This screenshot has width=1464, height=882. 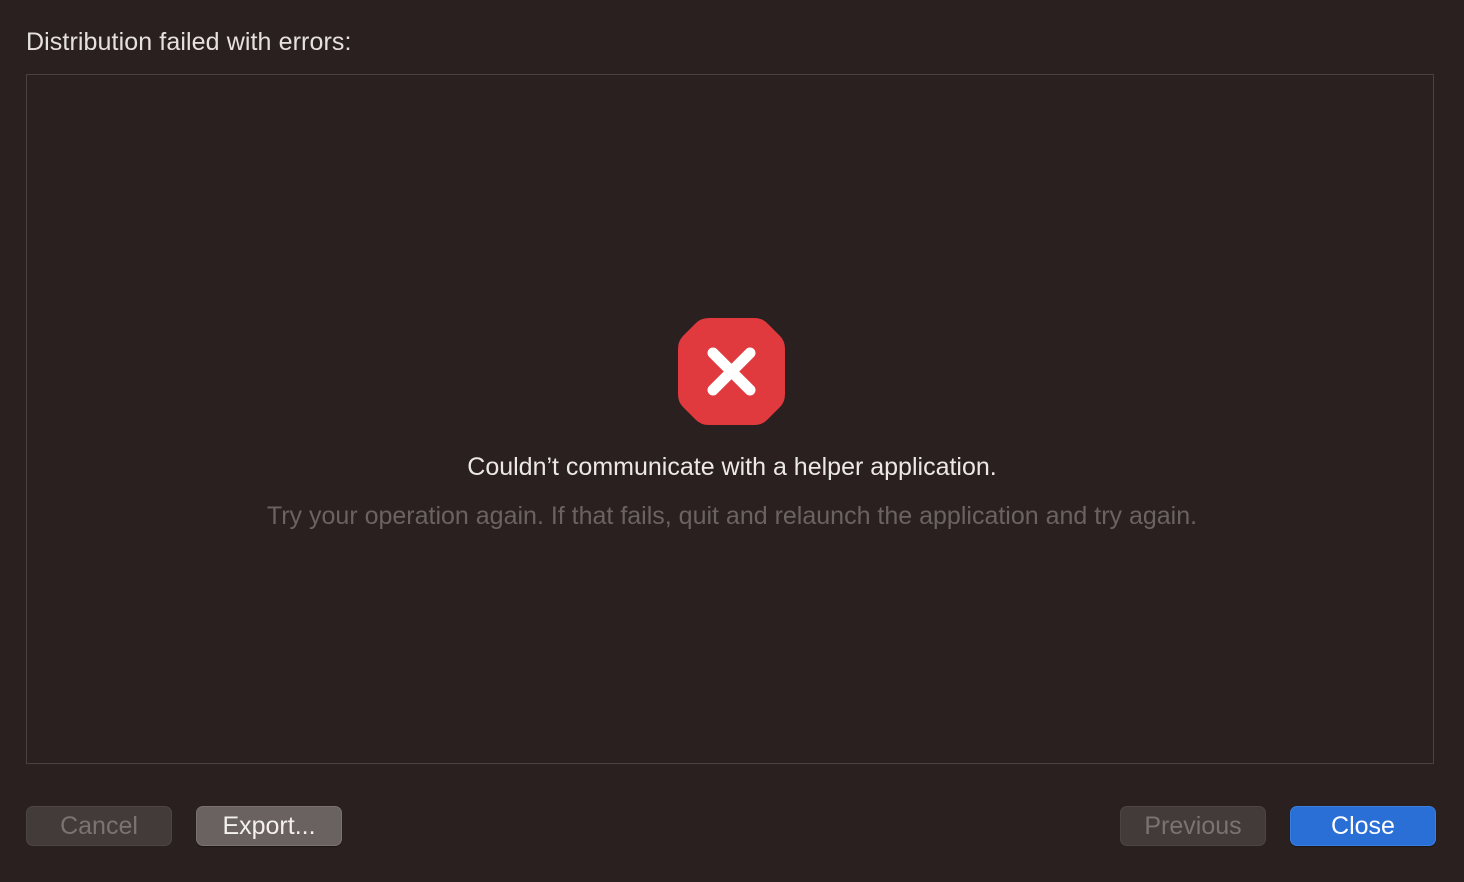 What do you see at coordinates (1363, 826) in the screenshot?
I see `close-button: Close` at bounding box center [1363, 826].